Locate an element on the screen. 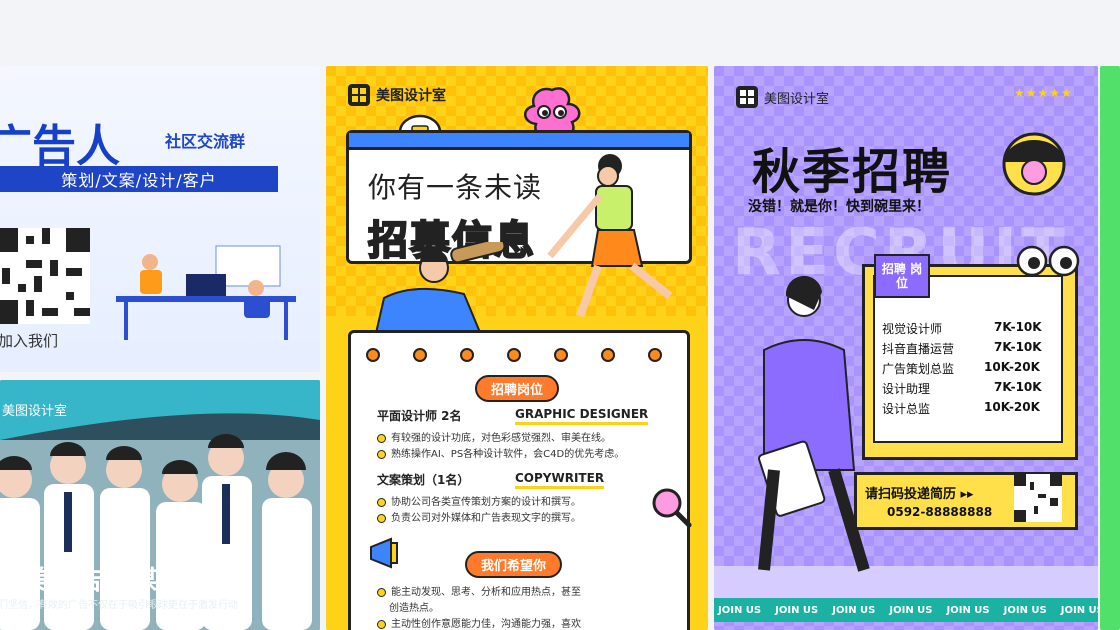 Image resolution: width=1120 pixels, height=630 pixels. section-pill-expectations: 我们希望你 is located at coordinates (514, 564).